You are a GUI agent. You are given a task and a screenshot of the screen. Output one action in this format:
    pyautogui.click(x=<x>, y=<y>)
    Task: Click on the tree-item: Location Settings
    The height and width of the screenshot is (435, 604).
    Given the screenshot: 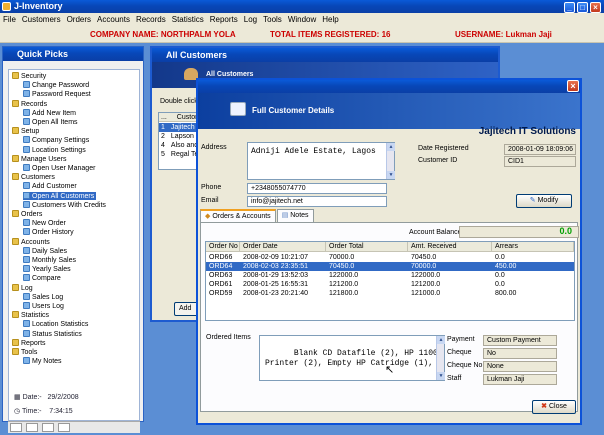 What is the action you would take?
    pyautogui.click(x=54, y=149)
    